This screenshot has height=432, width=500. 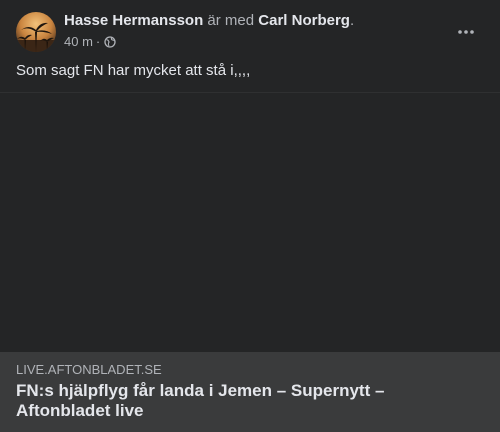 I want to click on more-options-icon, so click(x=466, y=32).